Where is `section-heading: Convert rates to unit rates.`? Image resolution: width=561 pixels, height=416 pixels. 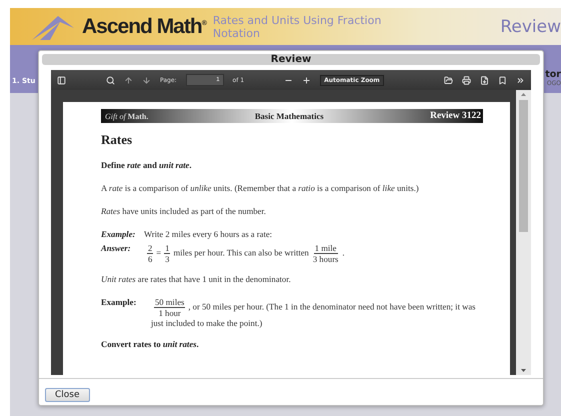
section-heading: Convert rates to unit rates. is located at coordinates (150, 344).